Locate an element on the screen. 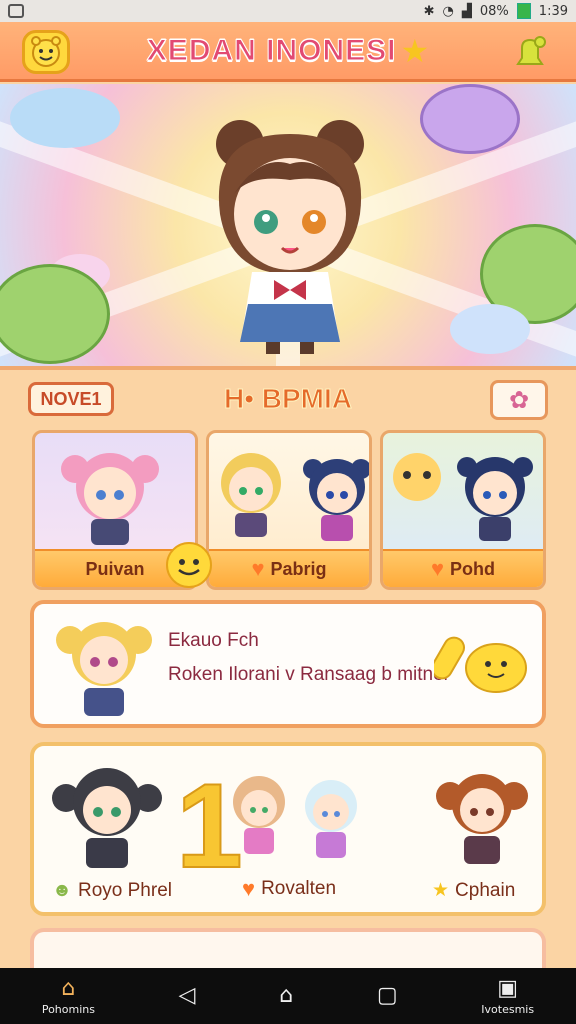  auburn-hair-character is located at coordinates (482, 819).